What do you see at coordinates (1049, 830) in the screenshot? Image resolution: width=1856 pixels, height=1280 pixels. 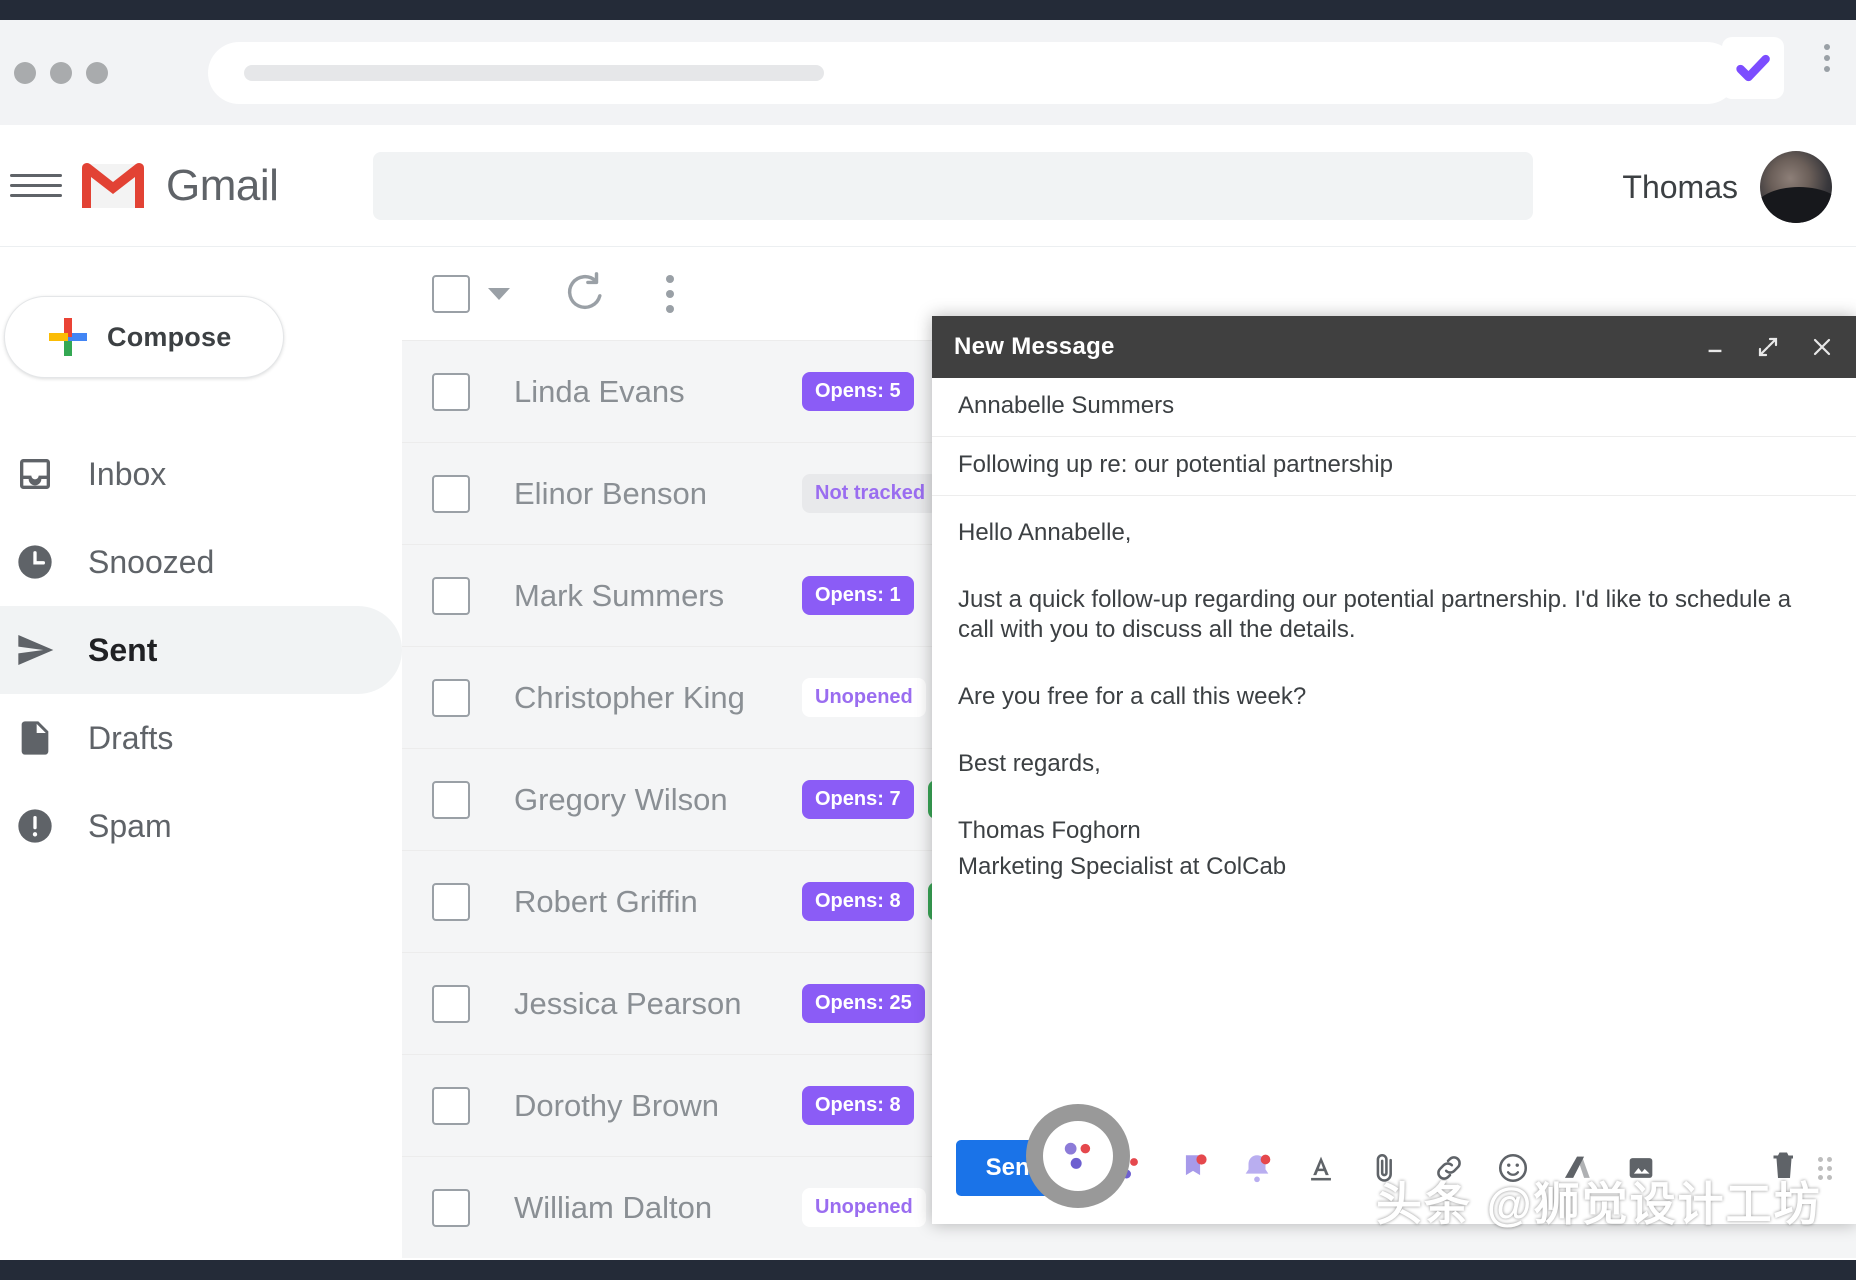 I see `compose-signature-name: Thomas Foghorn` at bounding box center [1049, 830].